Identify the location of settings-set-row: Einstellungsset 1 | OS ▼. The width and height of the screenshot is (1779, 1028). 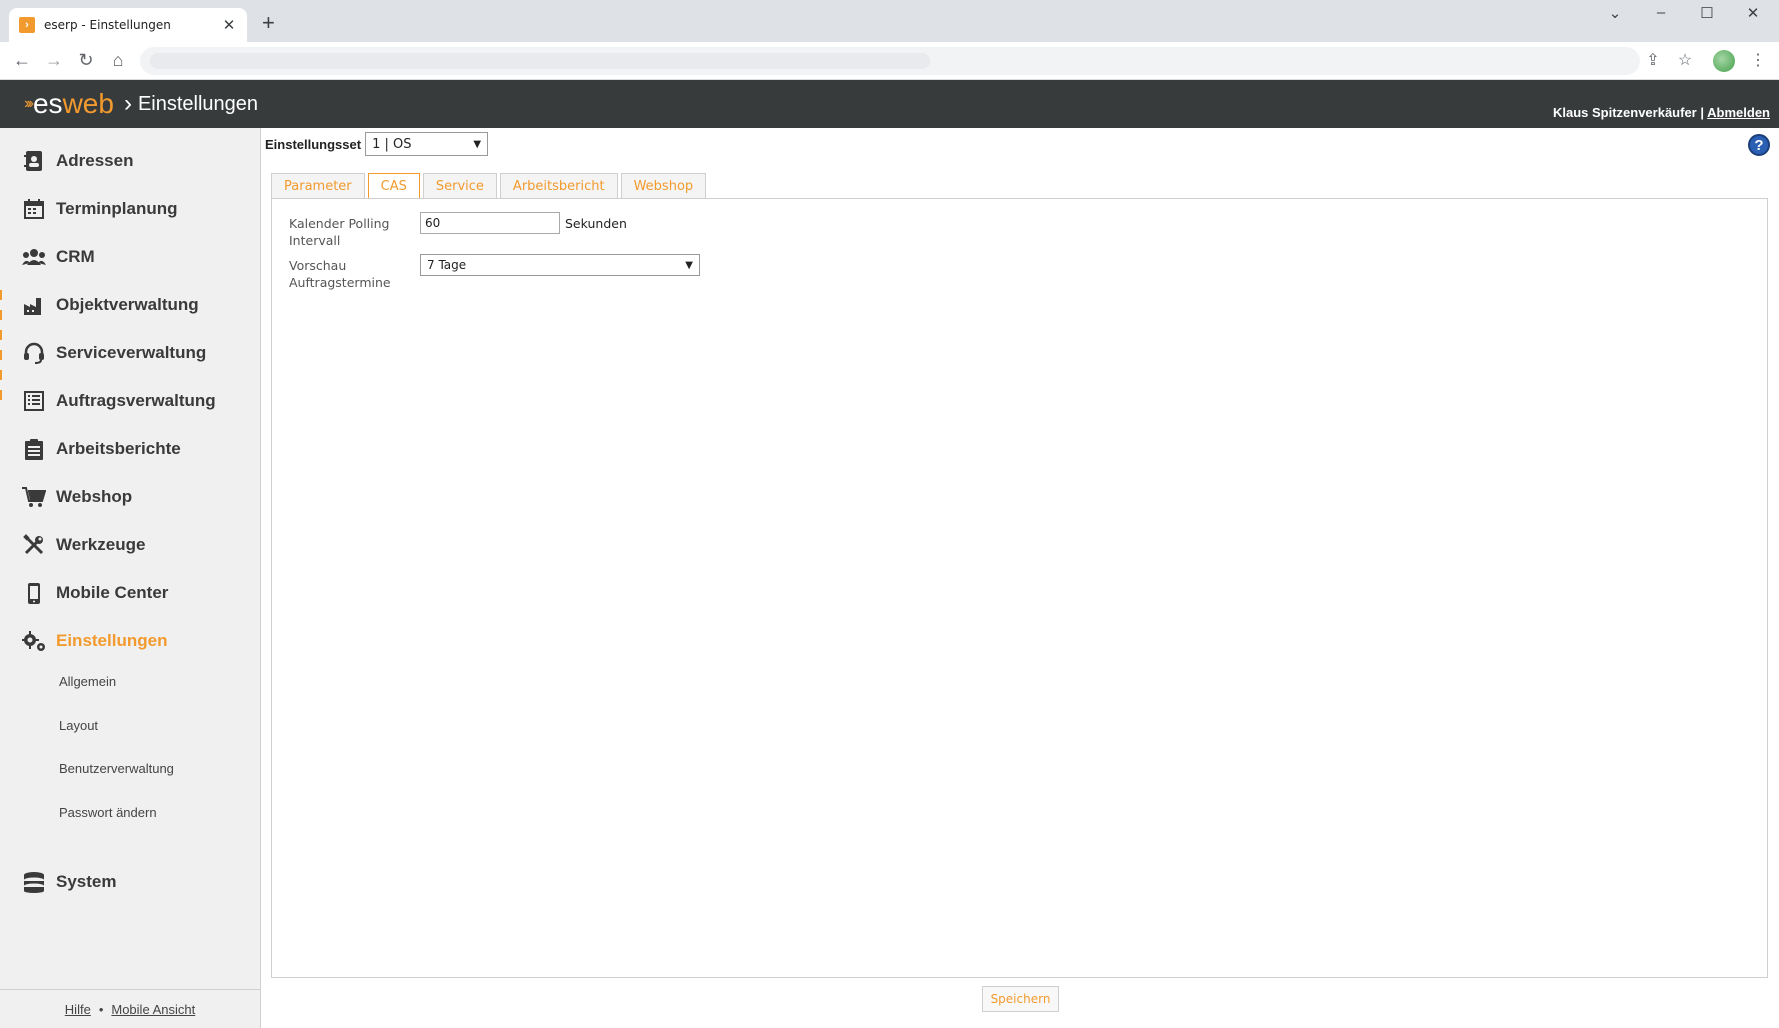
(377, 144).